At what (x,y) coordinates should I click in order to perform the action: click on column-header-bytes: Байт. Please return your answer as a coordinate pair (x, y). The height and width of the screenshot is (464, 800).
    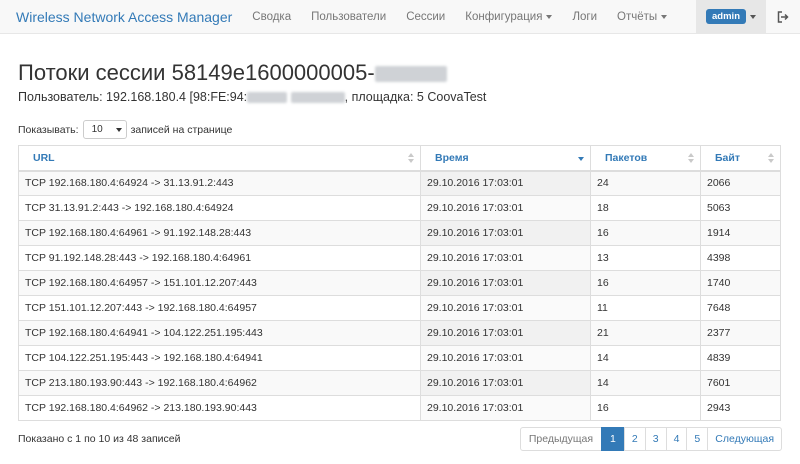
    Looking at the image, I should click on (740, 158).